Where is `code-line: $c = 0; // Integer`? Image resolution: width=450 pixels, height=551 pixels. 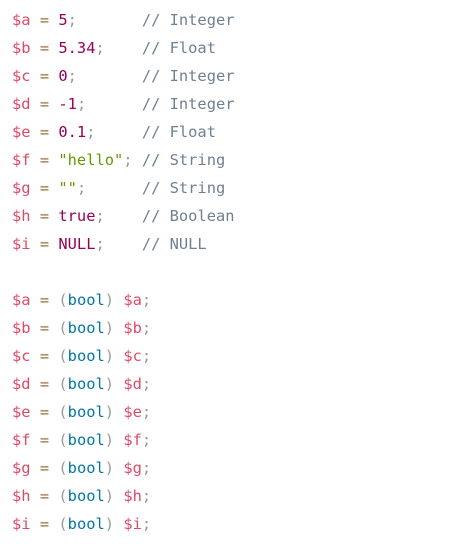
code-line: $c = 0; // Integer is located at coordinates (231, 76).